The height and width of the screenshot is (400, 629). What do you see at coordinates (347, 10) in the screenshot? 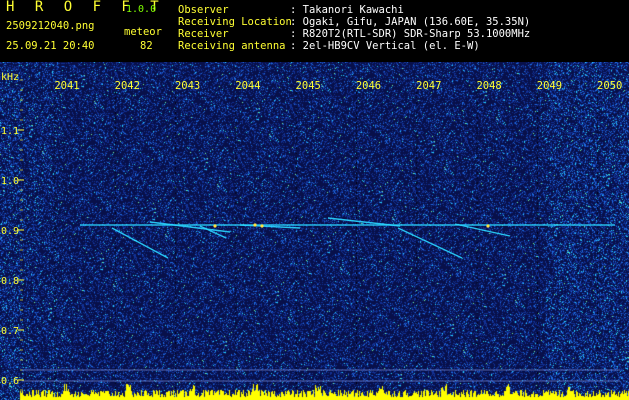
I see `observer-value: : Takanori Kawachi` at bounding box center [347, 10].